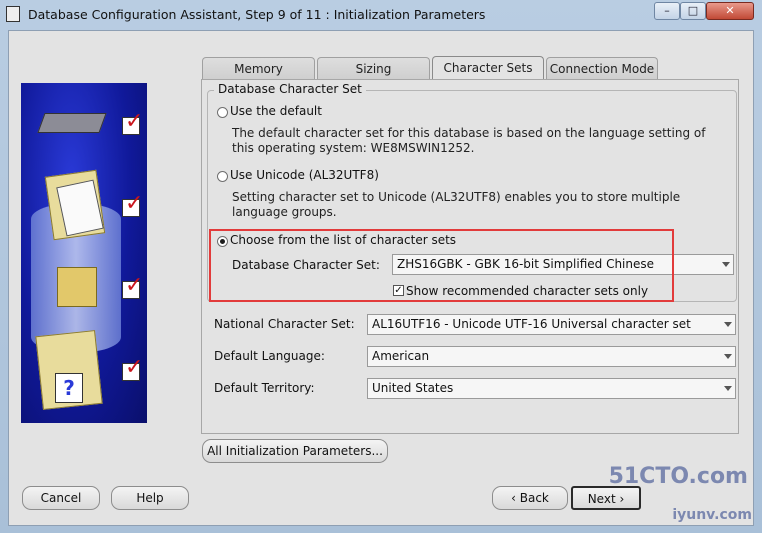 Image resolution: width=762 pixels, height=533 pixels. Describe the element at coordinates (620, 499) in the screenshot. I see `chevron-right-icon: ›` at that location.